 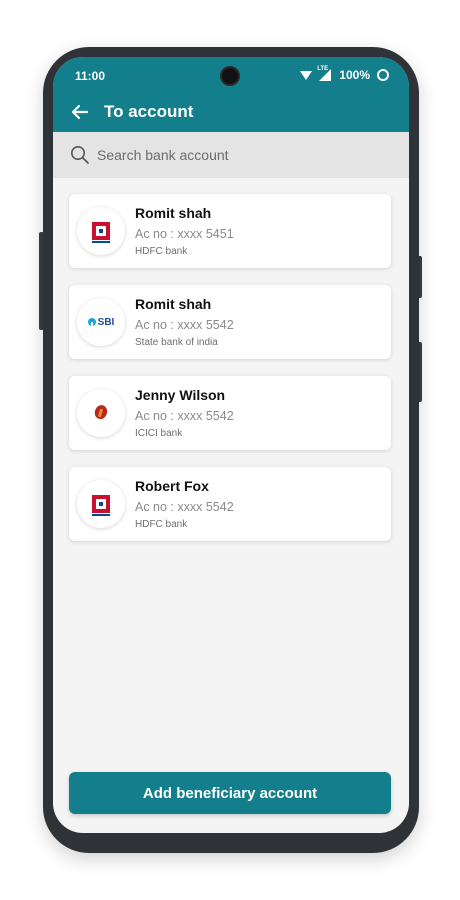 I want to click on arrow-left-icon, so click(x=80, y=112).